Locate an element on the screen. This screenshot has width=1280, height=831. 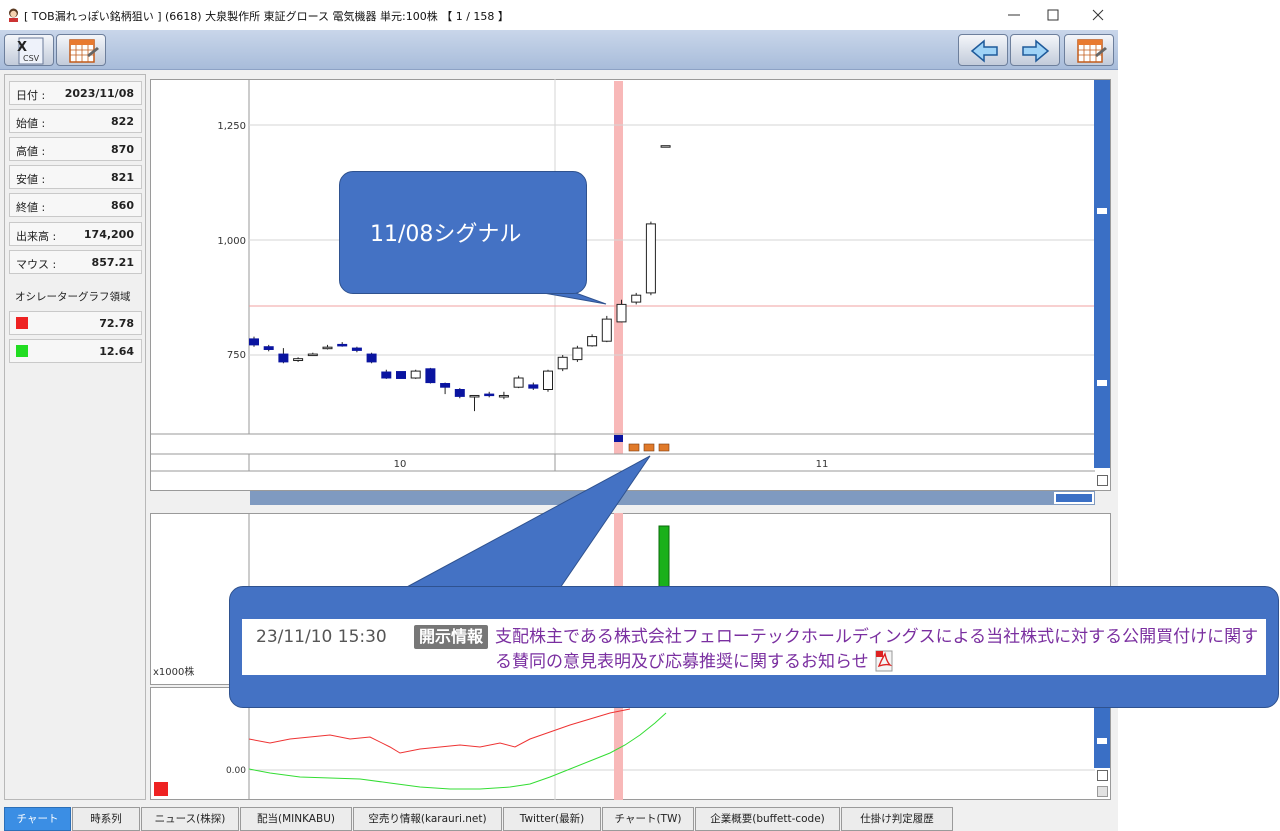
signal-callout: 11/08シグナル is located at coordinates (463, 232).